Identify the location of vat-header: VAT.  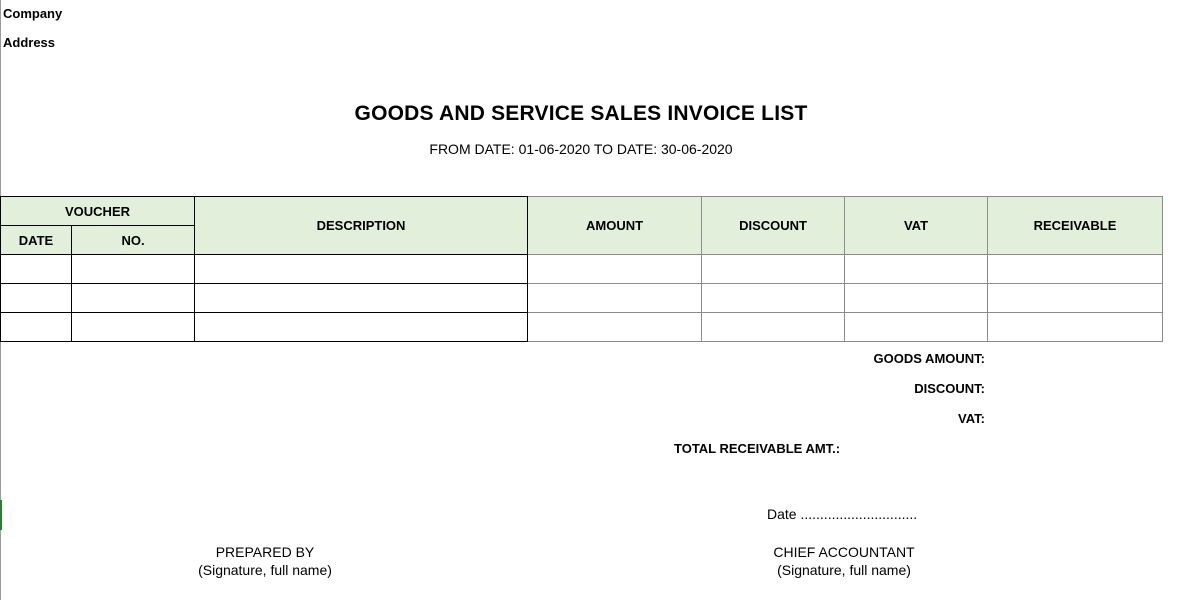
(916, 225).